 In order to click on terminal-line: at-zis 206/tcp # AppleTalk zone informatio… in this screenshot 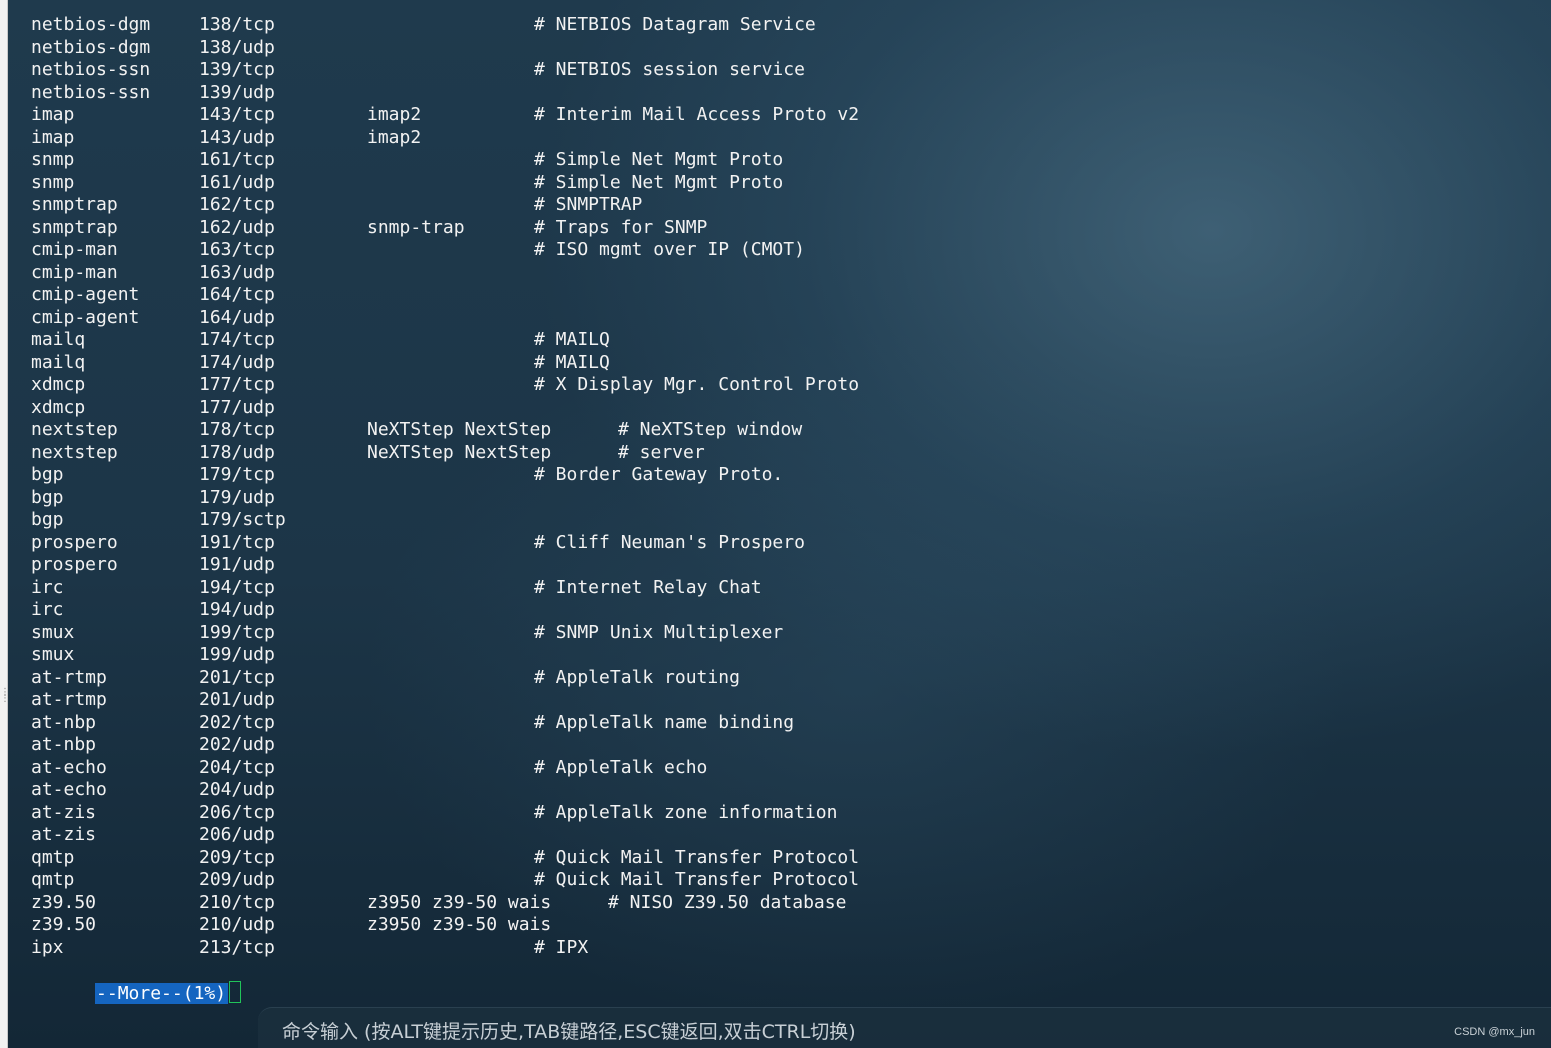, I will do `click(581, 813)`.